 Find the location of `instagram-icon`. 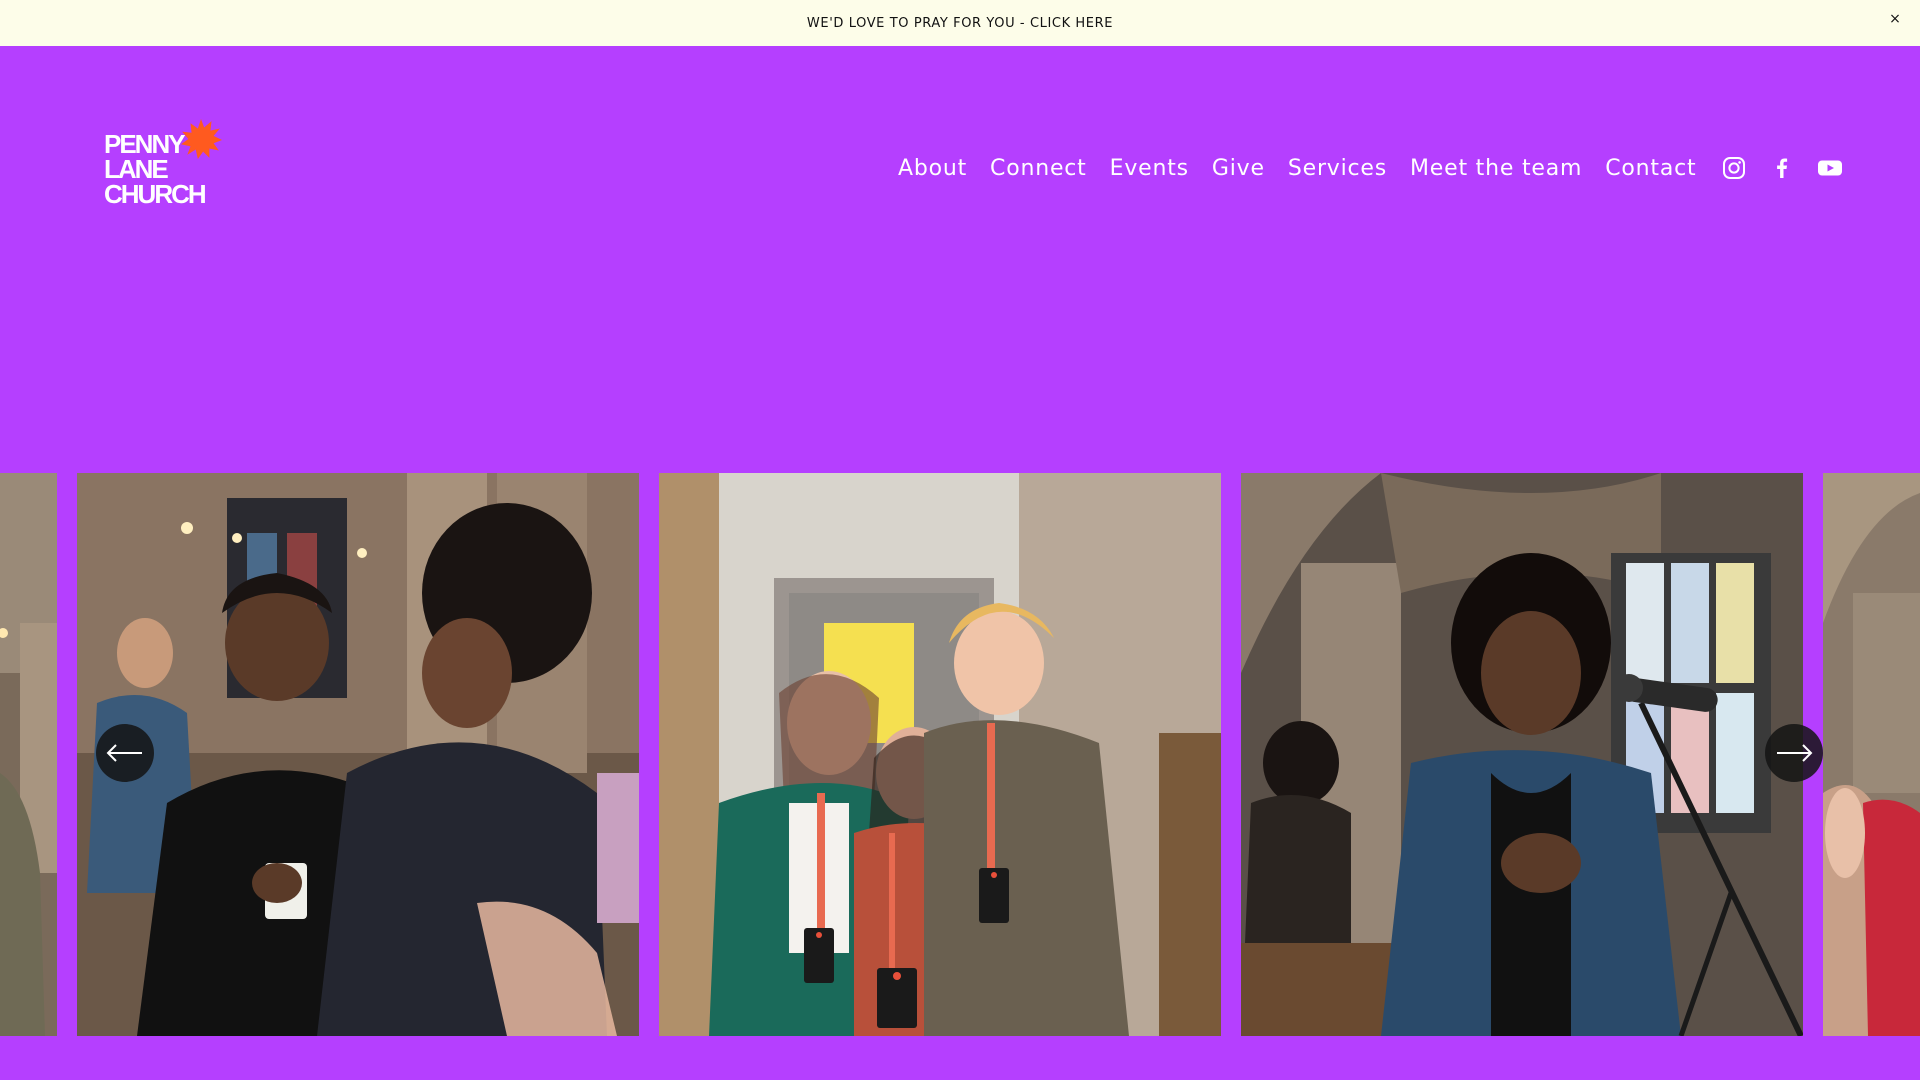

instagram-icon is located at coordinates (1734, 168).